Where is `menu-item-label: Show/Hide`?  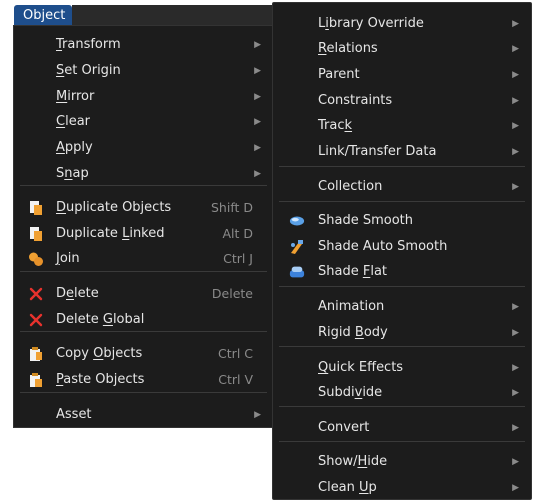
menu-item-label: Show/Hide is located at coordinates (353, 461).